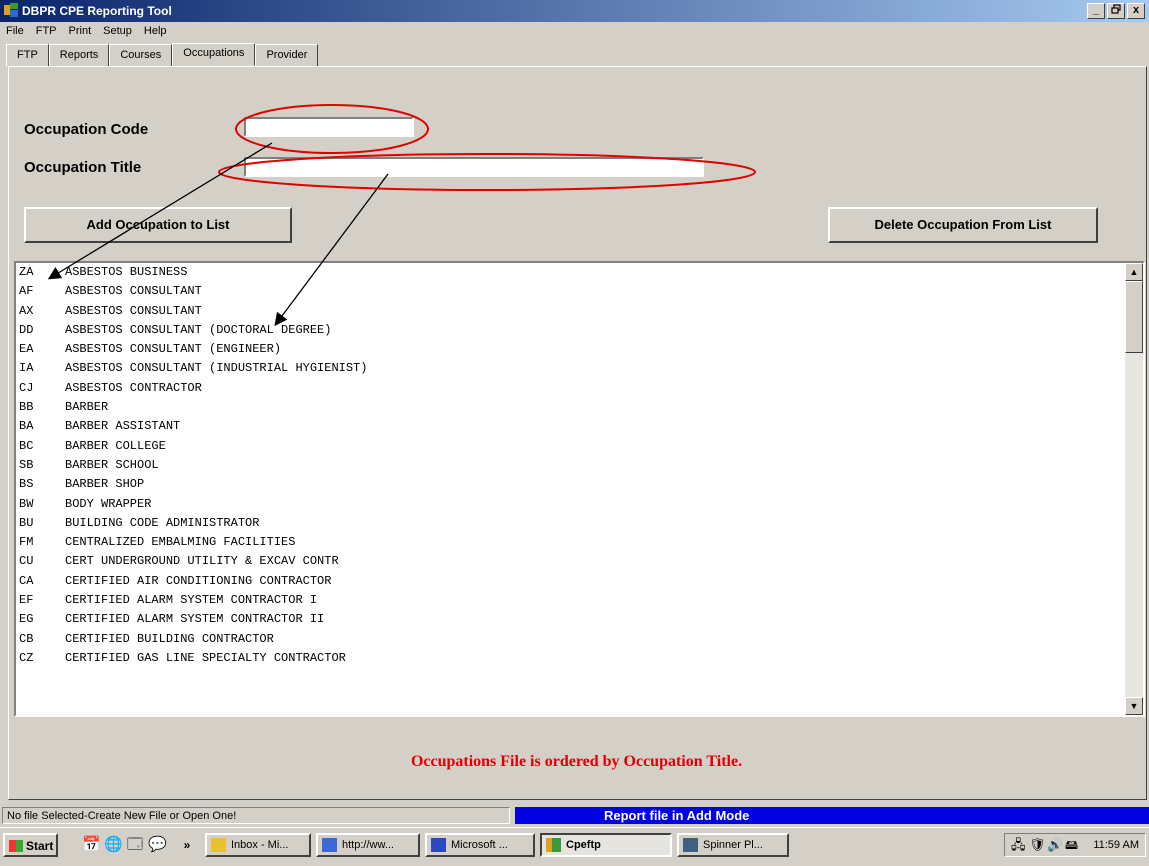 The image size is (1149, 866). What do you see at coordinates (579, 291) in the screenshot?
I see `list-item: AF ASBESTOS CONSULTANT` at bounding box center [579, 291].